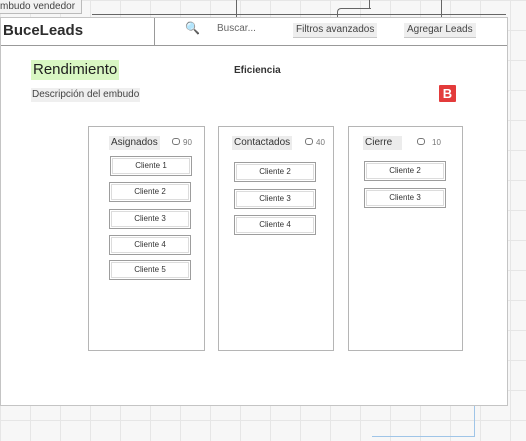 The width and height of the screenshot is (526, 441). Describe the element at coordinates (75, 70) in the screenshot. I see `page-title: Rendimiento` at that location.